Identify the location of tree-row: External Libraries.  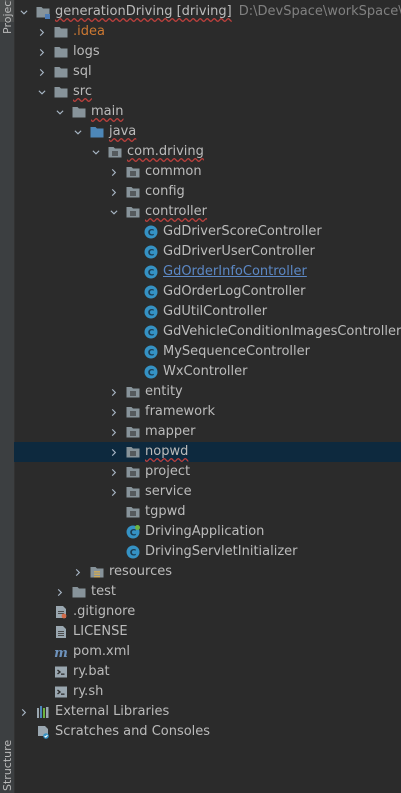
(207, 712).